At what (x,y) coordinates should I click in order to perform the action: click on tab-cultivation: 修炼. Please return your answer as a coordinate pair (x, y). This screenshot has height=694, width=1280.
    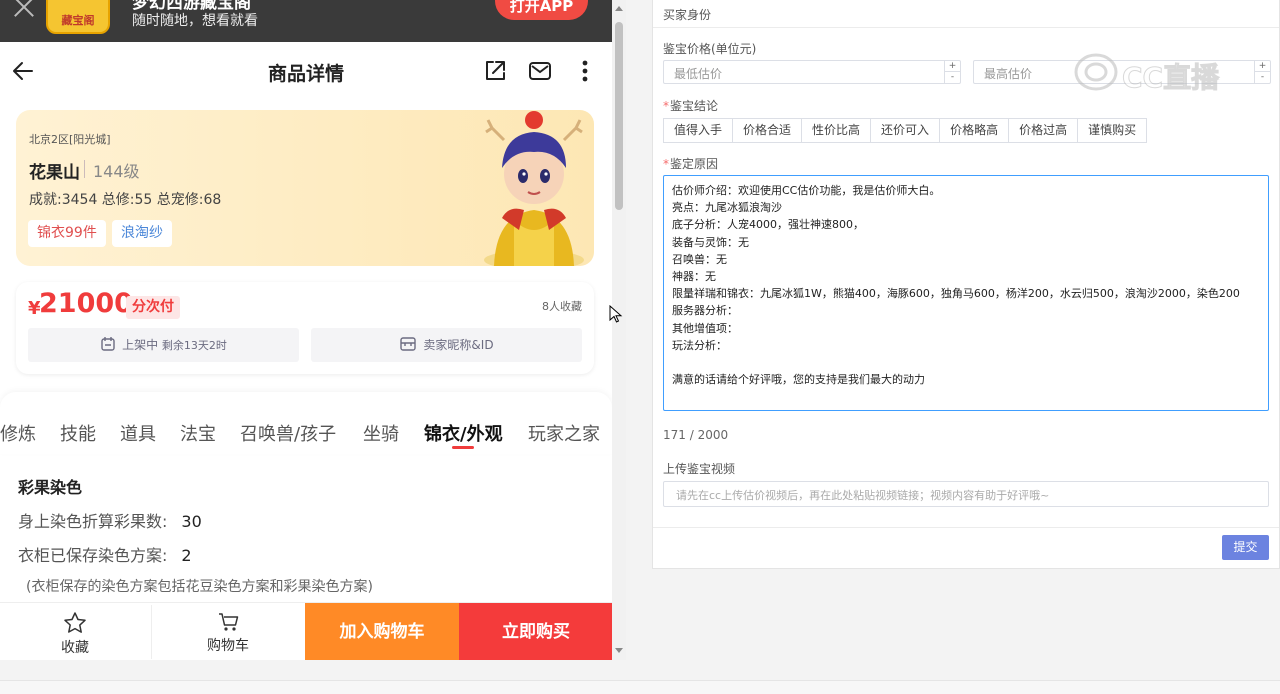
    Looking at the image, I should click on (18, 433).